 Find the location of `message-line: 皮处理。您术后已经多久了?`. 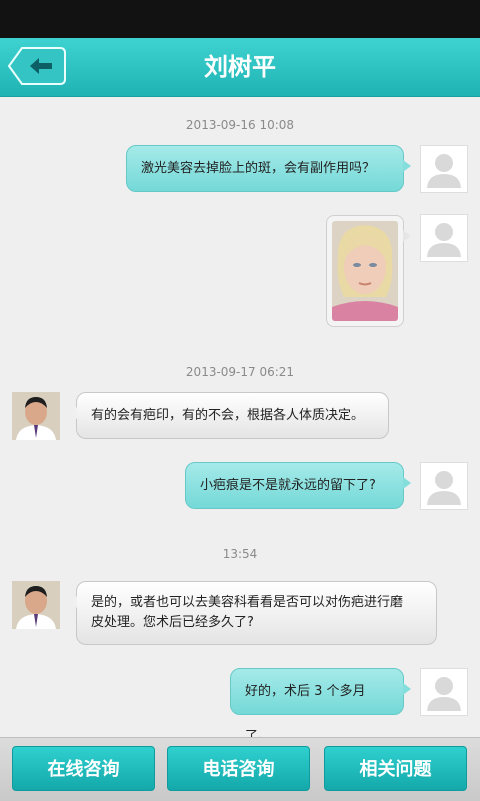

message-line: 皮处理。您术后已经多久了? is located at coordinates (172, 622).